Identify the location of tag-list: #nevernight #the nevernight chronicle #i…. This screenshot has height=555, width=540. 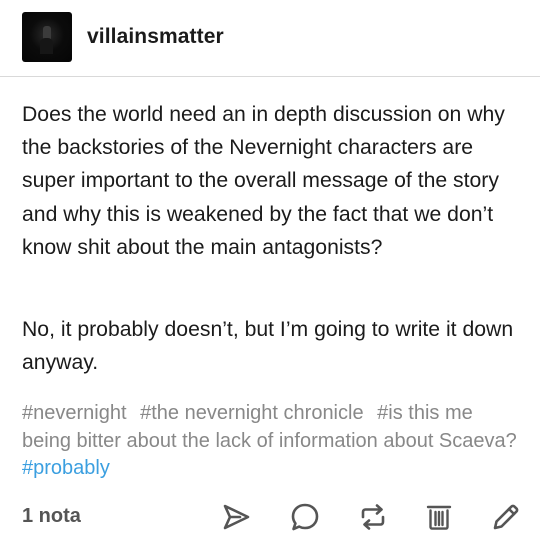
(274, 441).